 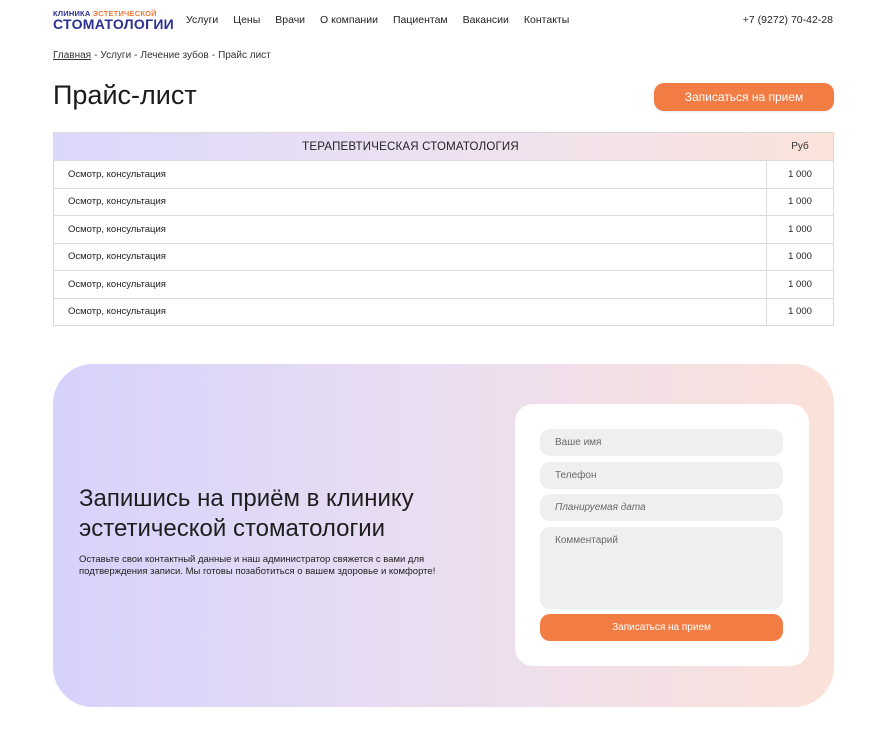 I want to click on book-appointment-button: Записаться на прием, so click(x=744, y=97).